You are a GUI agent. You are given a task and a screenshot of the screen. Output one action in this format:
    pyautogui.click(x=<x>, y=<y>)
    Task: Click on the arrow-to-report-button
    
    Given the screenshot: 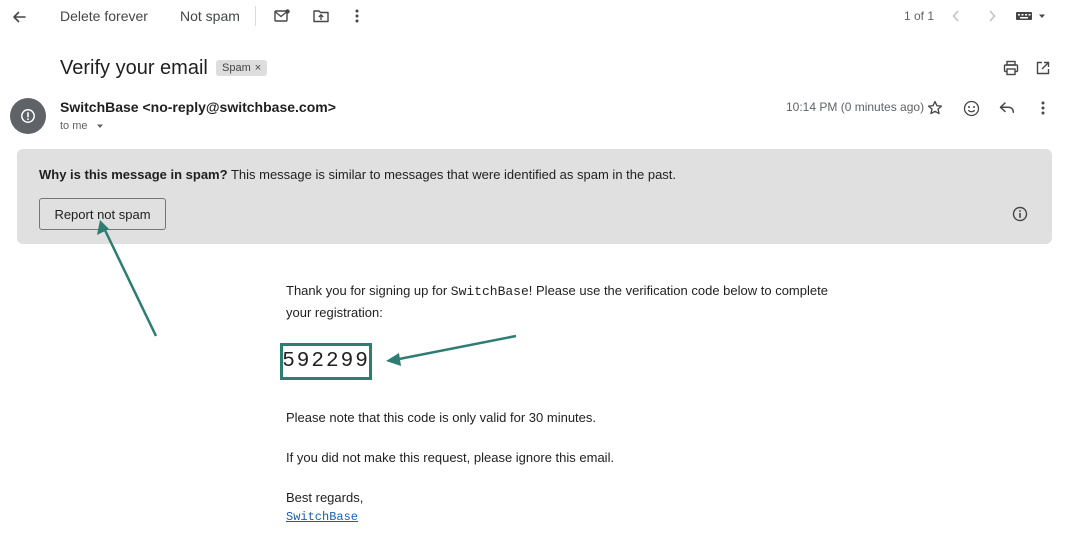 What is the action you would take?
    pyautogui.click(x=127, y=278)
    